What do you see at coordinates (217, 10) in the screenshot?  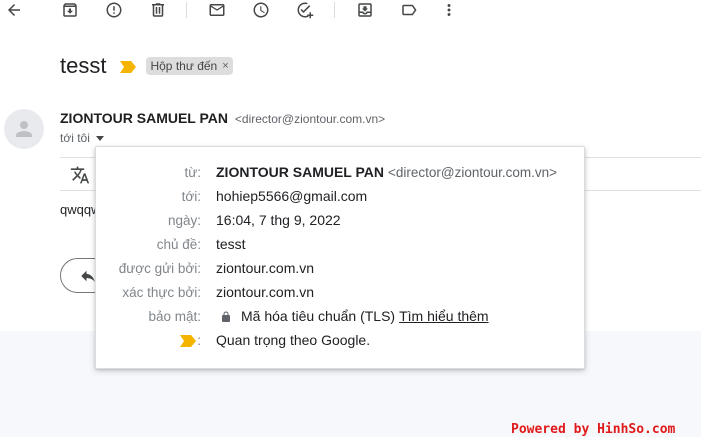 I see `mark-unread-icon` at bounding box center [217, 10].